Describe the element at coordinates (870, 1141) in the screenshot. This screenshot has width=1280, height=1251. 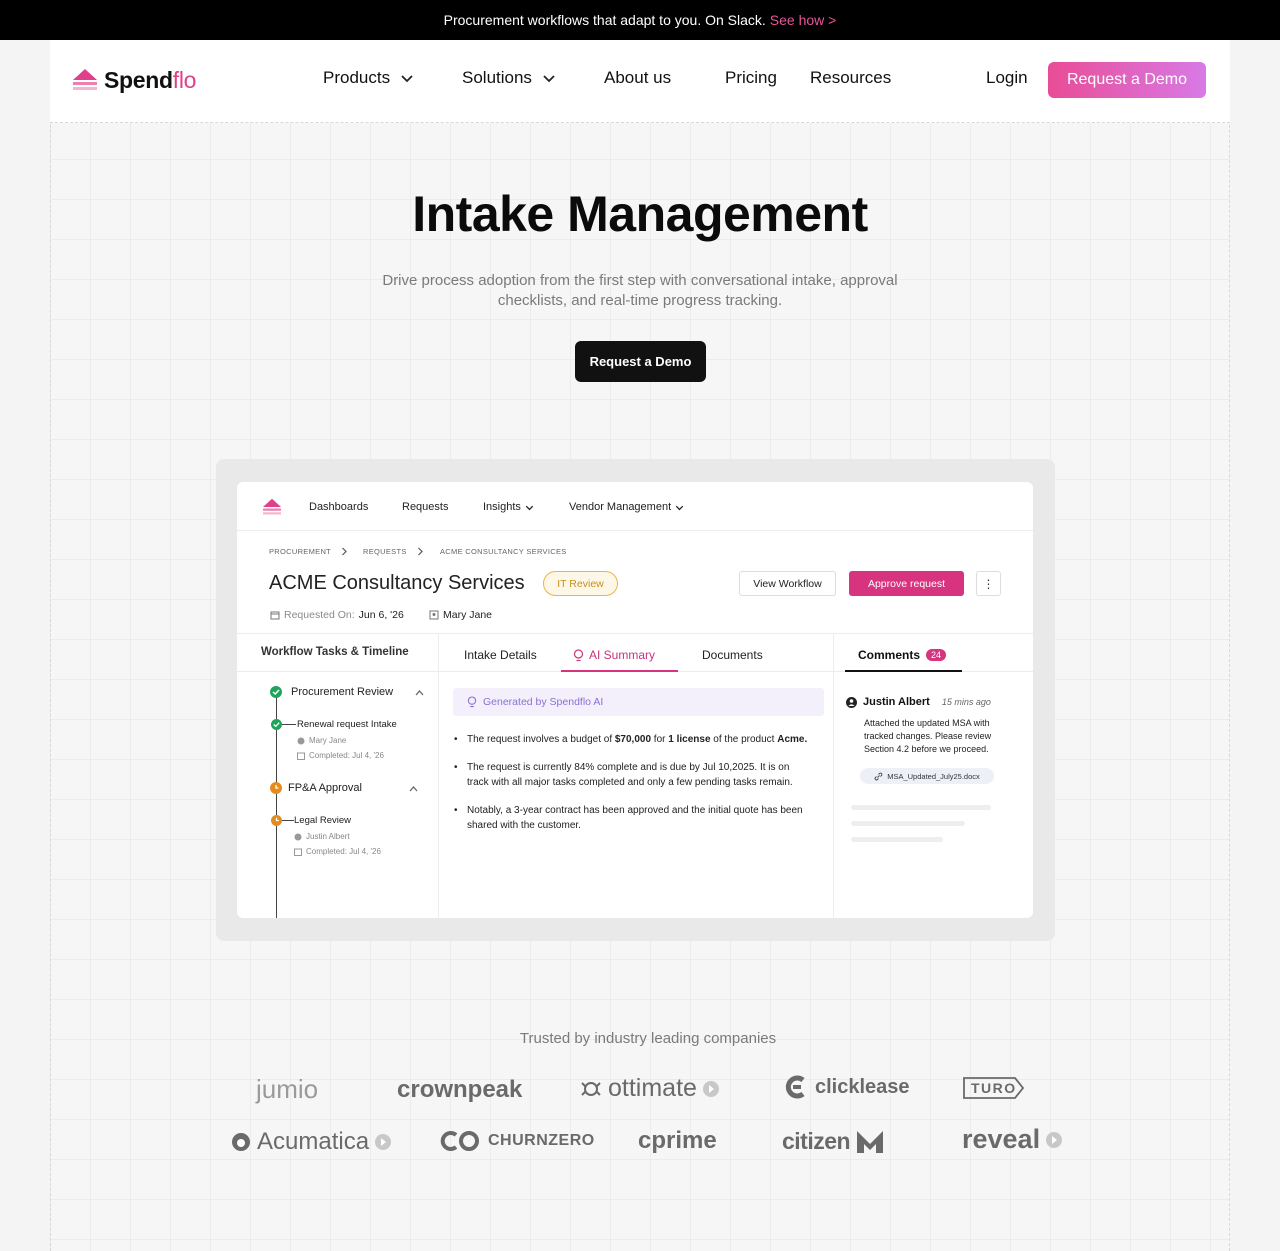
I see `citizen-mark-icon` at that location.